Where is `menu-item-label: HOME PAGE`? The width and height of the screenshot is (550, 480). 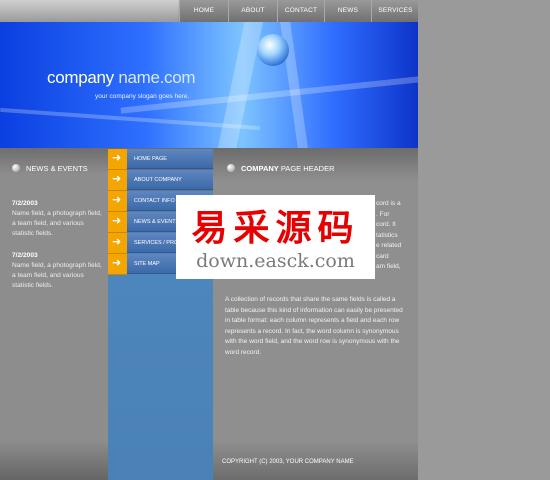 menu-item-label: HOME PAGE is located at coordinates (170, 159).